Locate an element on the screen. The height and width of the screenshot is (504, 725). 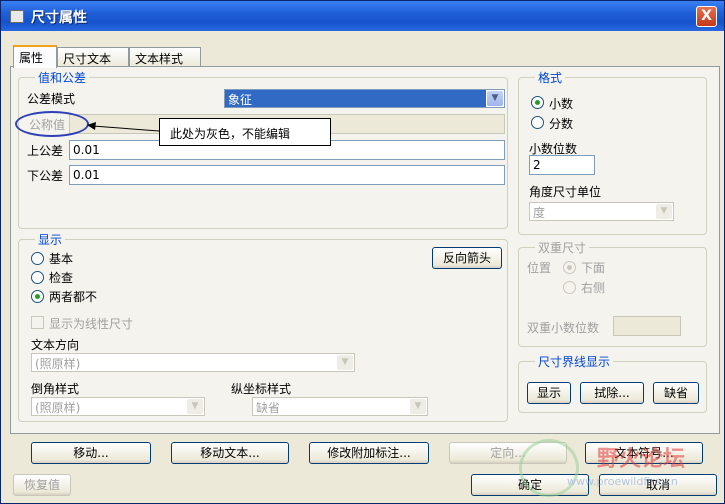
text-direction-label: 文本方向 is located at coordinates (55, 345).